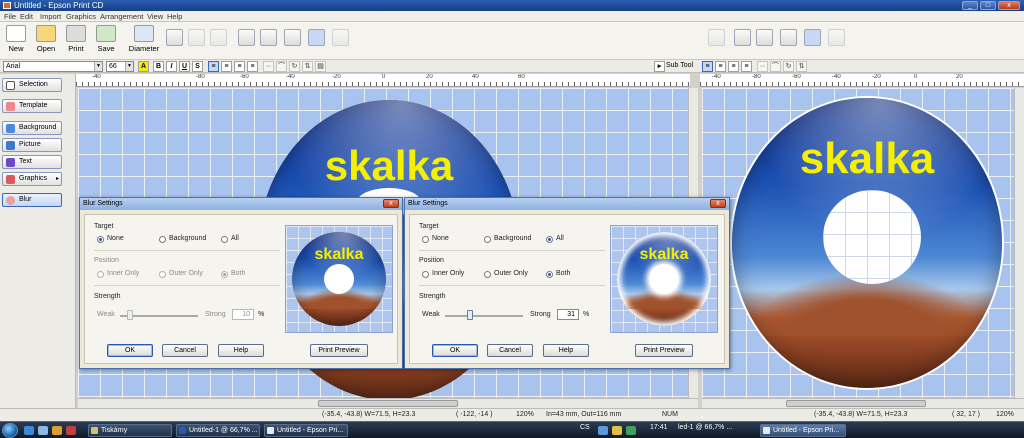  What do you see at coordinates (292, 37) in the screenshot?
I see `zoom-out-icon` at bounding box center [292, 37].